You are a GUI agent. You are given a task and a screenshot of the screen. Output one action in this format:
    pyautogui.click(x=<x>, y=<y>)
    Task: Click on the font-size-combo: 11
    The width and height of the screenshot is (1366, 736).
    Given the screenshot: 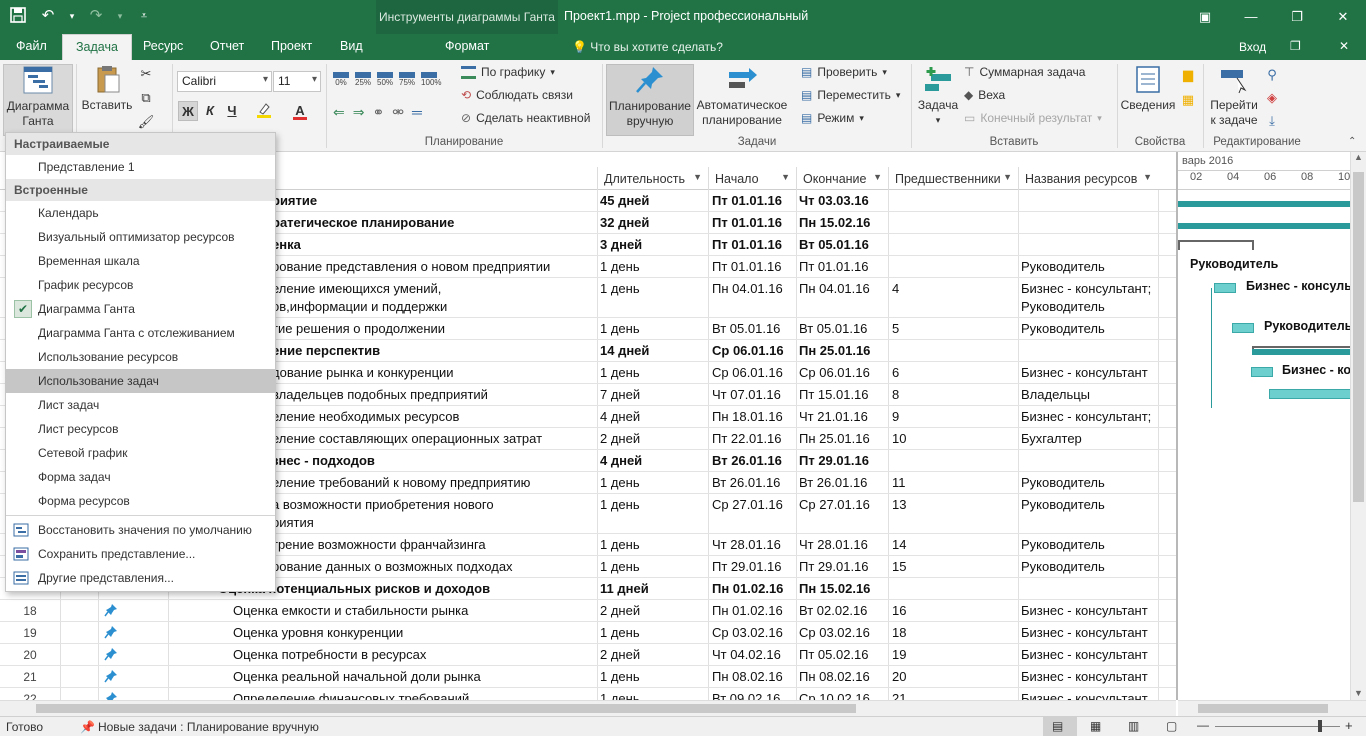 What is the action you would take?
    pyautogui.click(x=297, y=81)
    